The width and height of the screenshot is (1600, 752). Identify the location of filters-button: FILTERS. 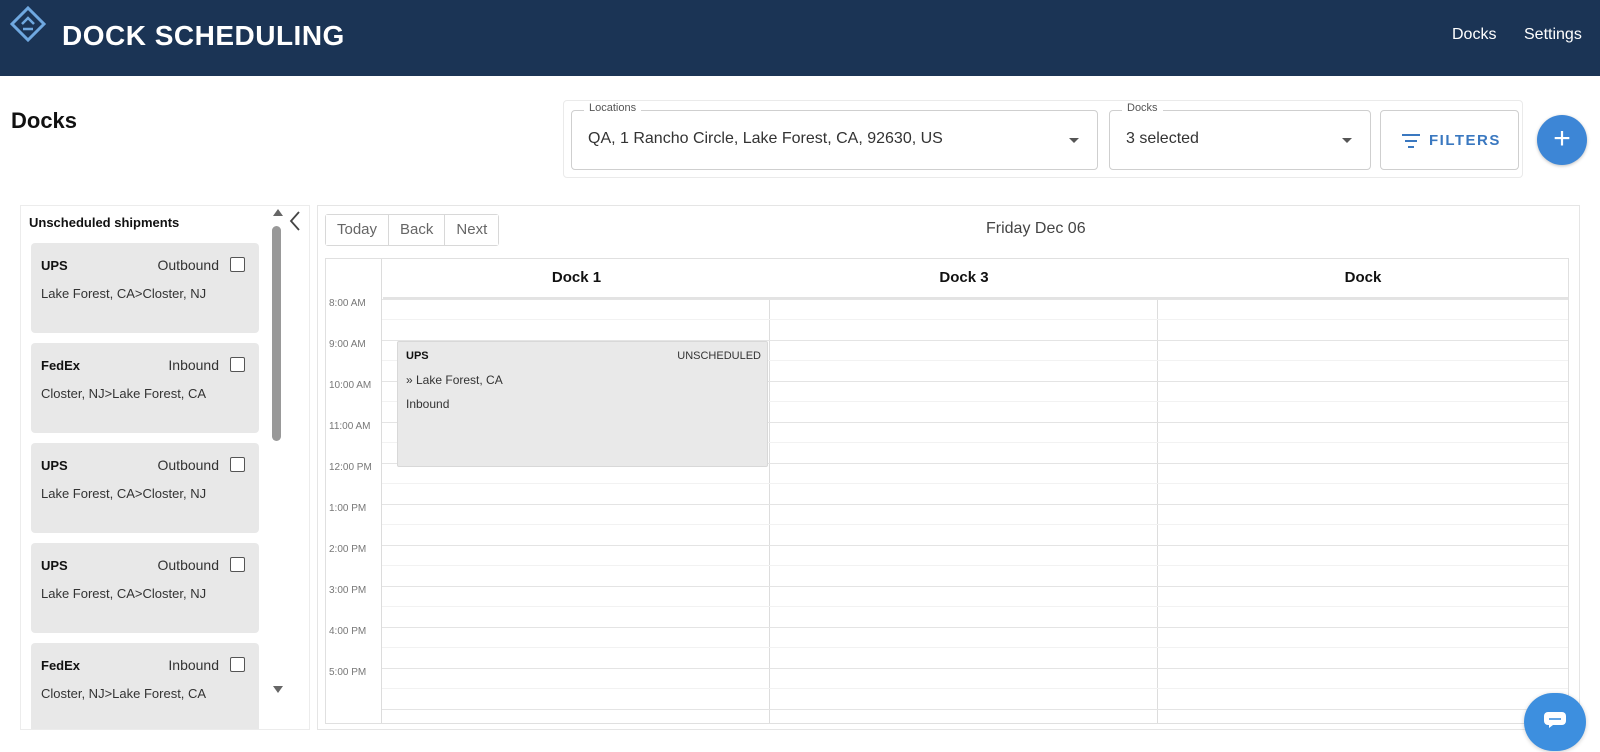
(1449, 140).